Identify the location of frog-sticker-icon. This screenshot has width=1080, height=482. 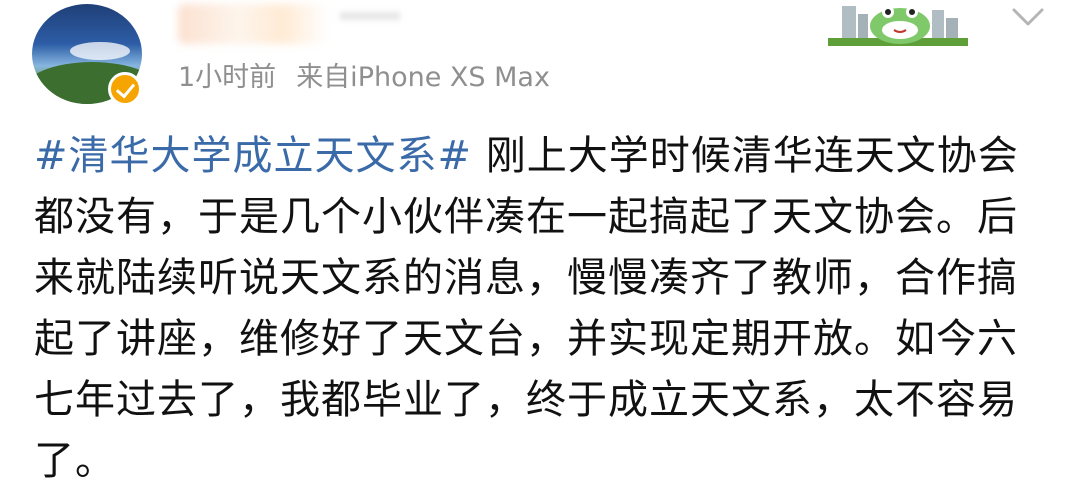
(898, 26).